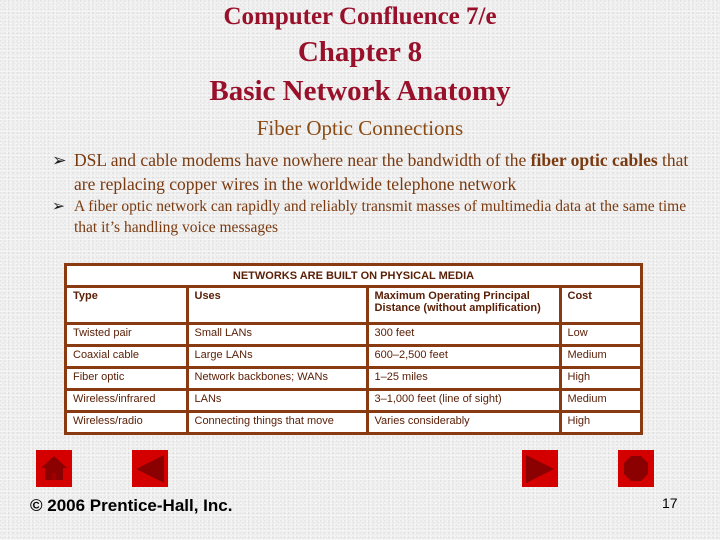 This screenshot has height=540, width=720. I want to click on header-cost: Cost, so click(599, 306).